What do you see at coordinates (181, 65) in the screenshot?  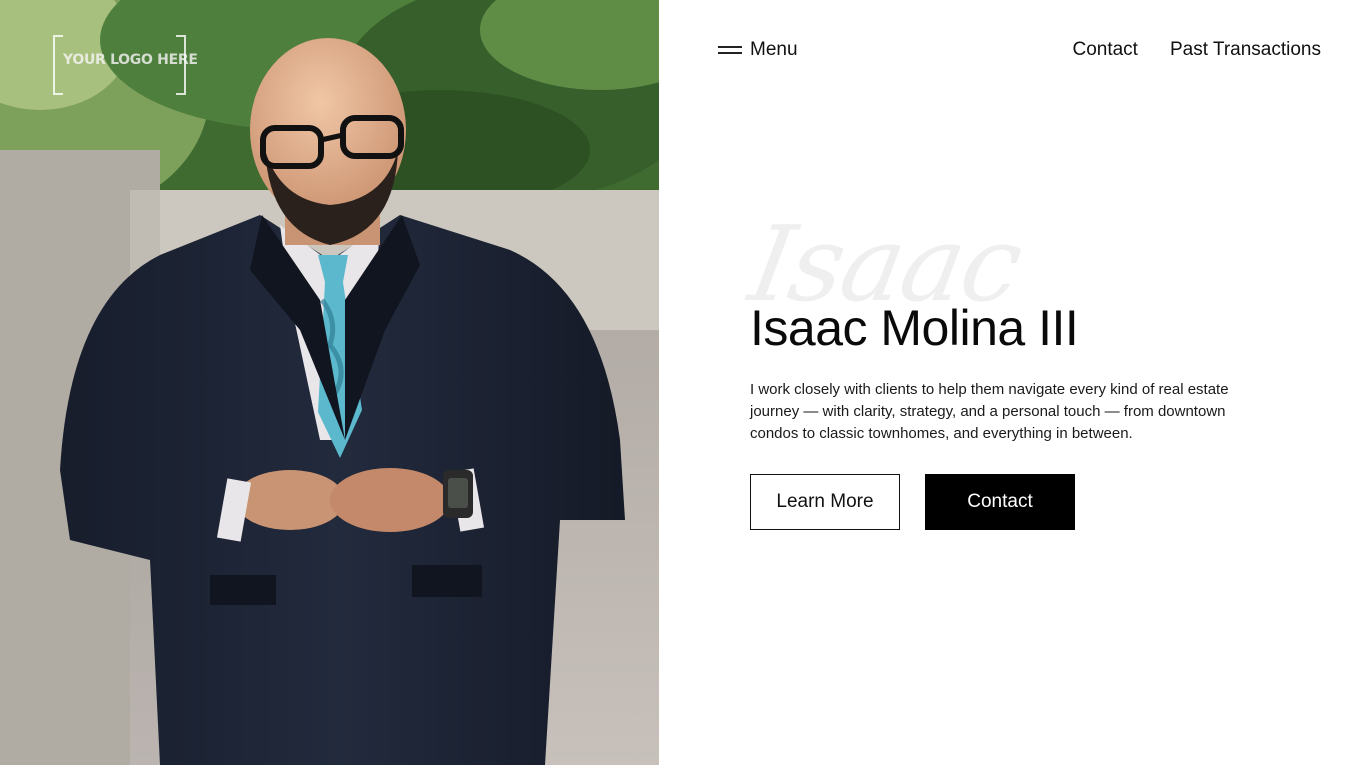 I see `logo-bracket-right` at bounding box center [181, 65].